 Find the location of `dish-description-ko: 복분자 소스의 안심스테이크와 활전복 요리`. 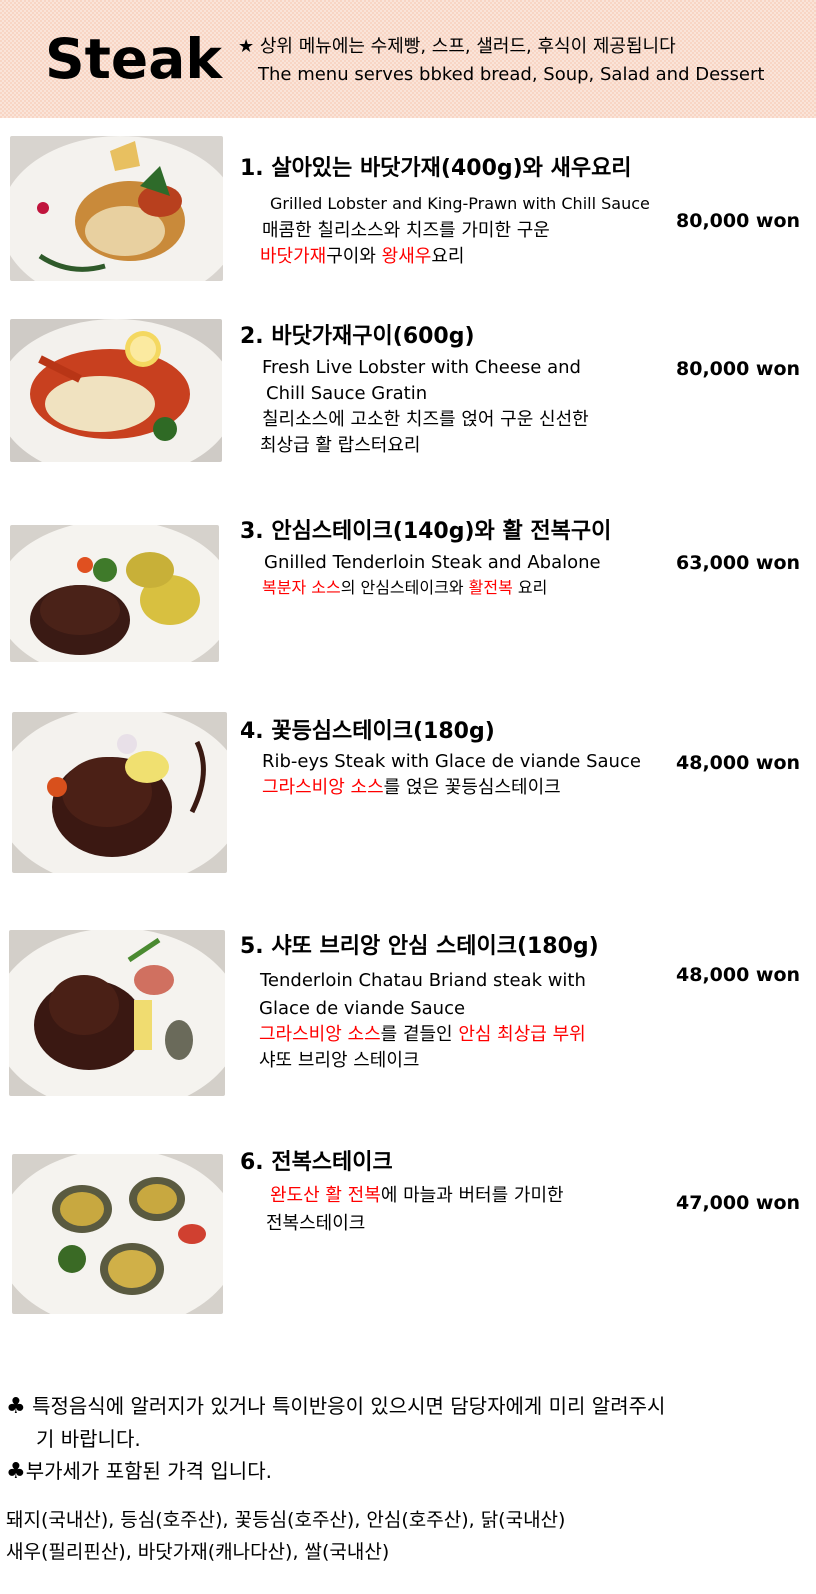

dish-description-ko: 복분자 소스의 안심스테이크와 활전복 요리 is located at coordinates (404, 588).